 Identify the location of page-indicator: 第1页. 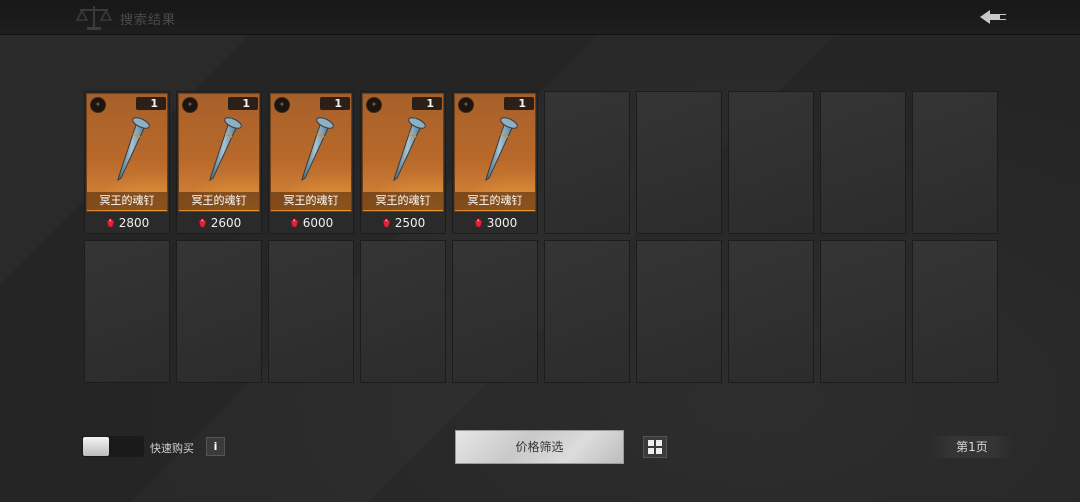
(972, 447).